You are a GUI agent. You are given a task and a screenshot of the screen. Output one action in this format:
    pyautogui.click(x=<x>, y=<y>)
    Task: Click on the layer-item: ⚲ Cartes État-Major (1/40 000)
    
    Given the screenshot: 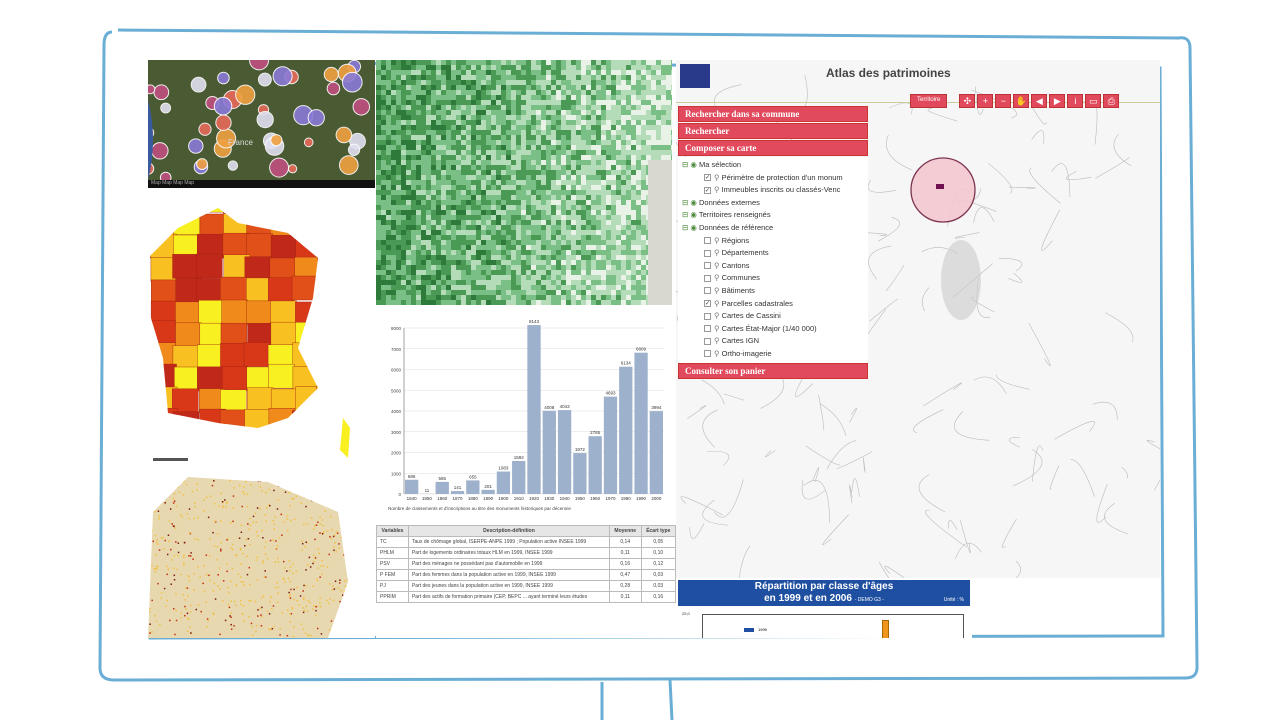 What is the action you would take?
    pyautogui.click(x=773, y=329)
    